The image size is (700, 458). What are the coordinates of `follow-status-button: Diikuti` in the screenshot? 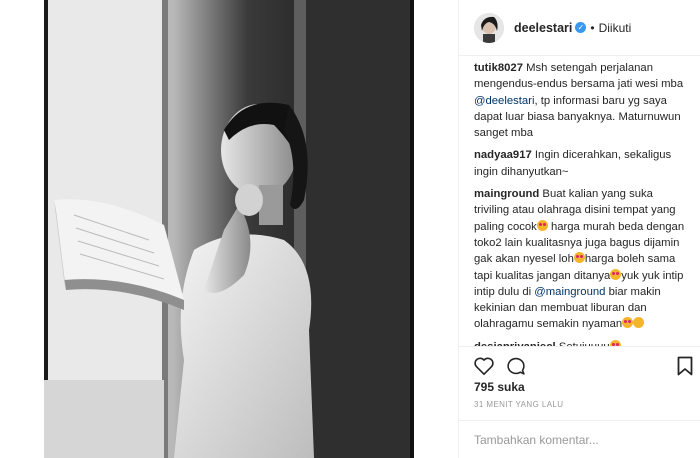 It's located at (615, 28).